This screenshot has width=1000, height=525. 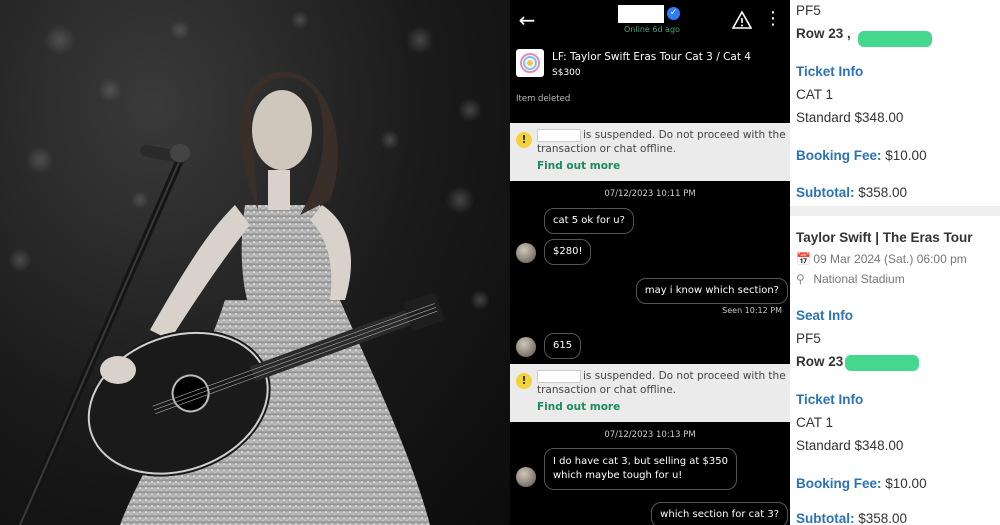 I want to click on outgoing-message: may i know which section?, so click(x=711, y=291).